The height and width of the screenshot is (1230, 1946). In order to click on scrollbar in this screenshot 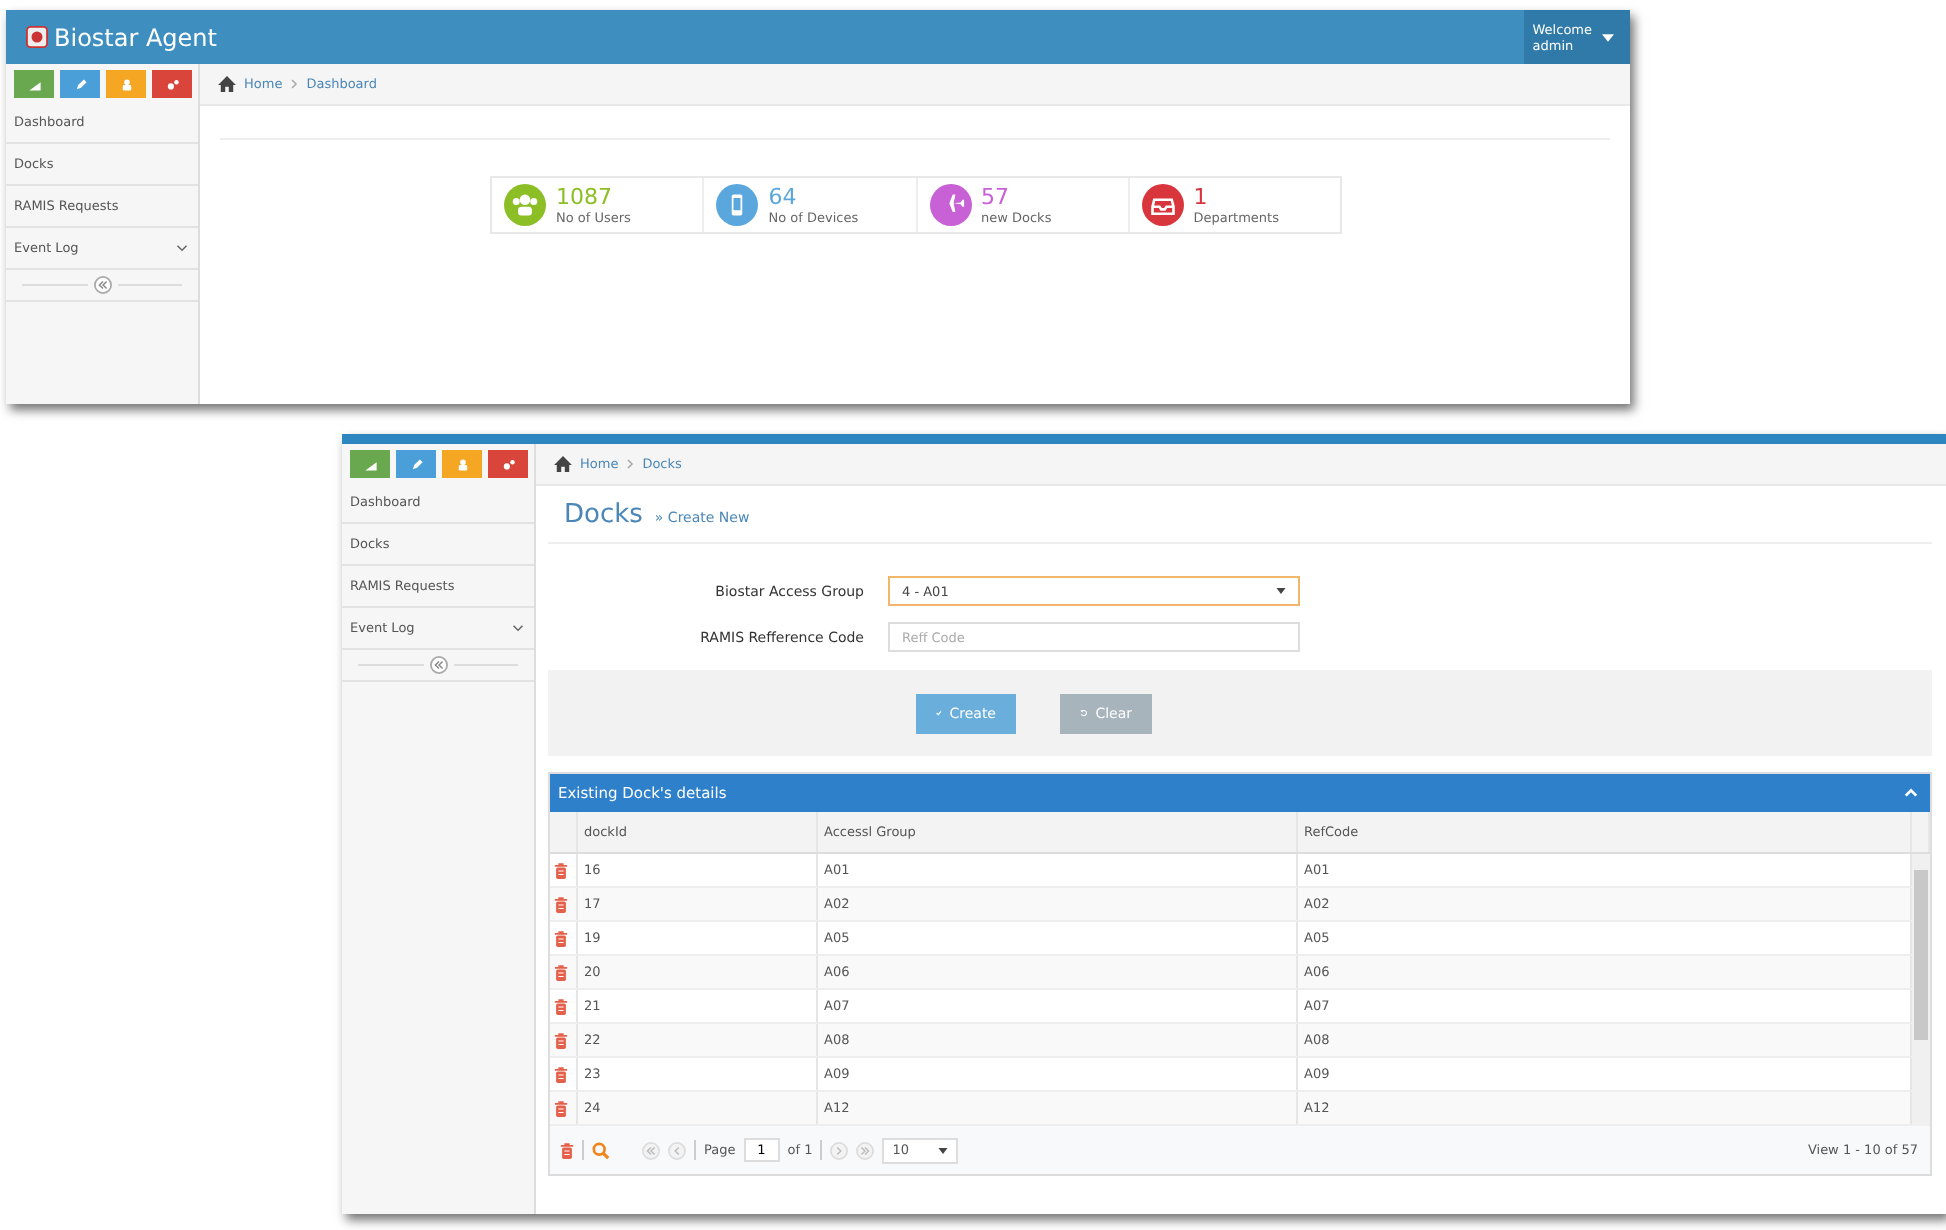, I will do `click(1921, 990)`.